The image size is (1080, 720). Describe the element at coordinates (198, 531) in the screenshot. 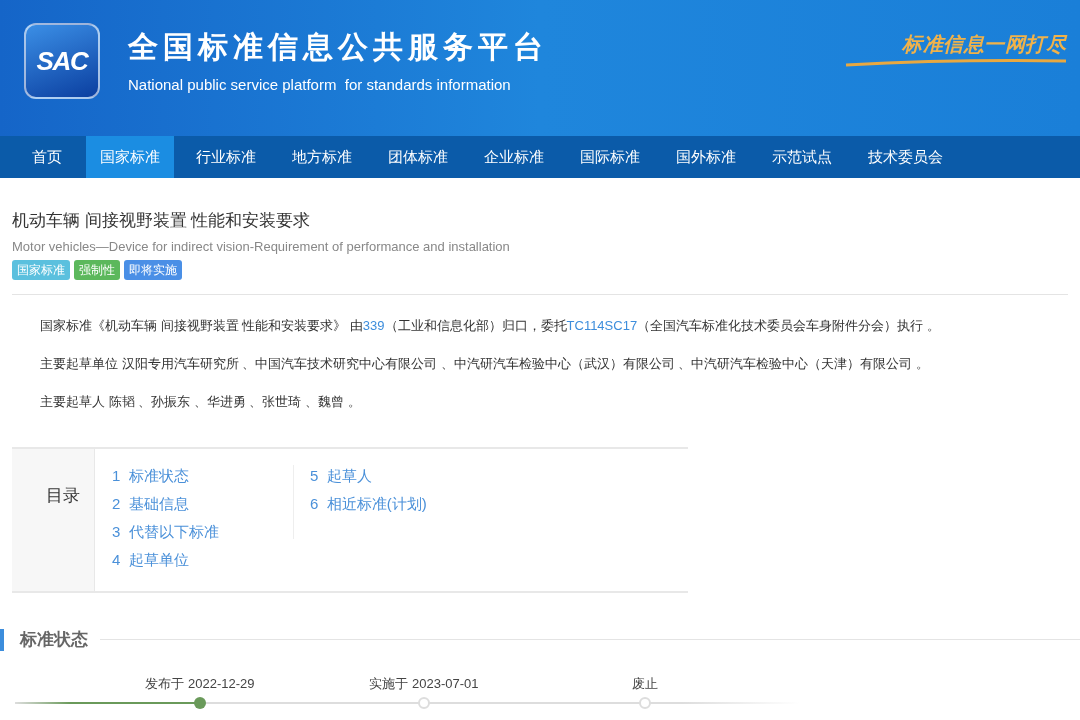

I see `toc-link: 3 代替以下标准` at that location.